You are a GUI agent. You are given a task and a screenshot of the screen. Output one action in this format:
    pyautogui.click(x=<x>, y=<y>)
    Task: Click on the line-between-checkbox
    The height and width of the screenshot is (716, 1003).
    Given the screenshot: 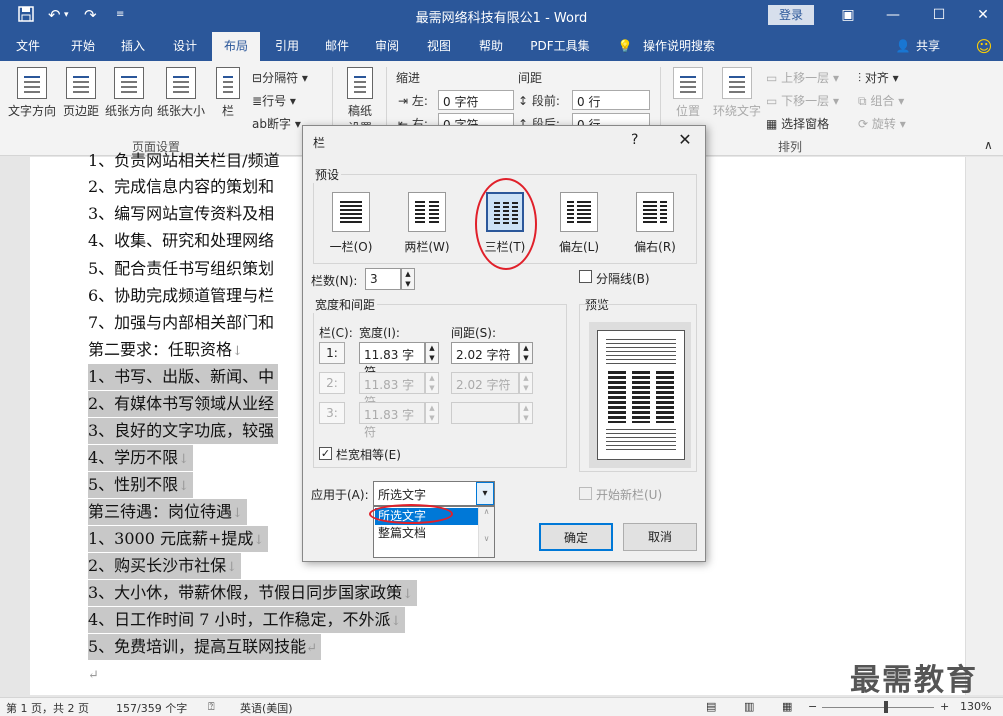 What is the action you would take?
    pyautogui.click(x=585, y=276)
    